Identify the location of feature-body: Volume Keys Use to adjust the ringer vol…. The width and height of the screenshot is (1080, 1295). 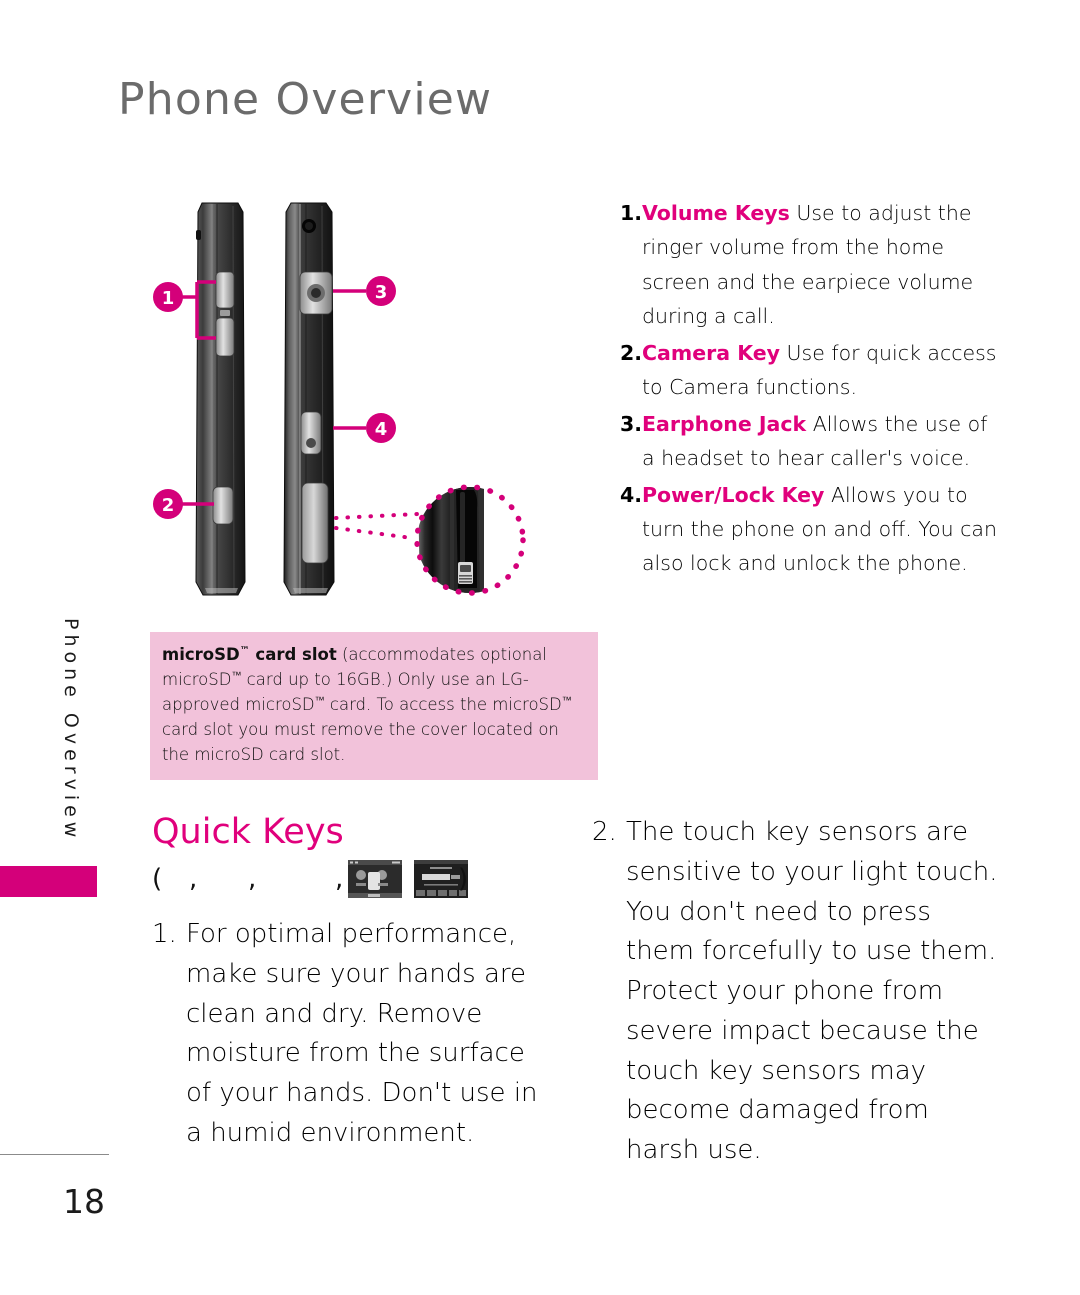
(821, 265).